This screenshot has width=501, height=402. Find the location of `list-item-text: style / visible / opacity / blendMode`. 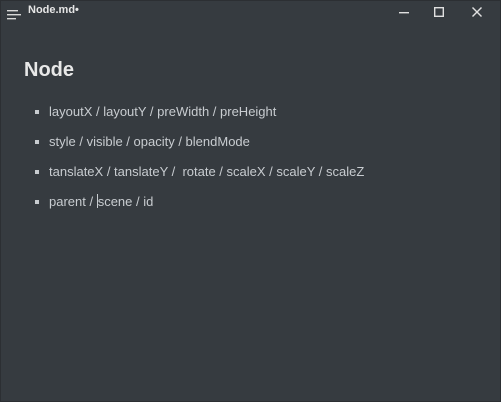

list-item-text: style / visible / opacity / blendMode is located at coordinates (149, 141).